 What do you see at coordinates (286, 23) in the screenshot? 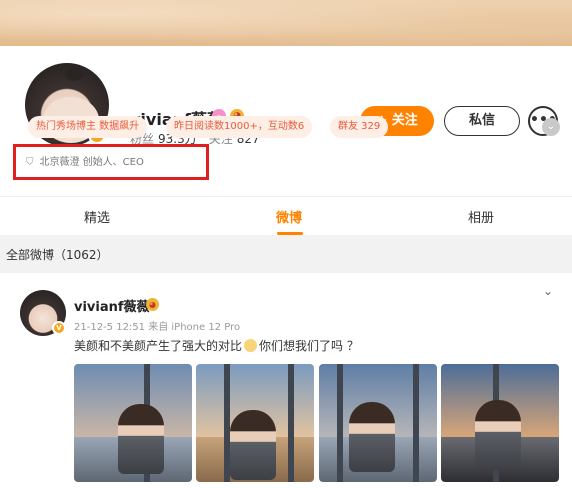
I see `profile-banner` at bounding box center [286, 23].